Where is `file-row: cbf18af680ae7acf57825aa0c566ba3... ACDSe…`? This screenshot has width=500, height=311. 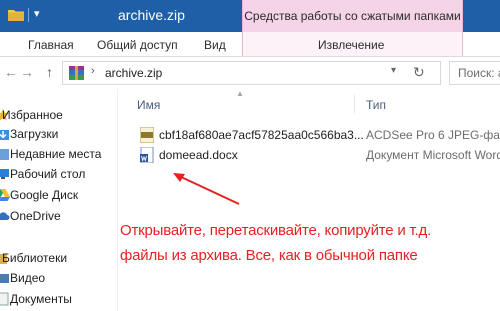
file-row: cbf18af680ae7acf57825aa0c566ba3... ACDSe… is located at coordinates (309, 135).